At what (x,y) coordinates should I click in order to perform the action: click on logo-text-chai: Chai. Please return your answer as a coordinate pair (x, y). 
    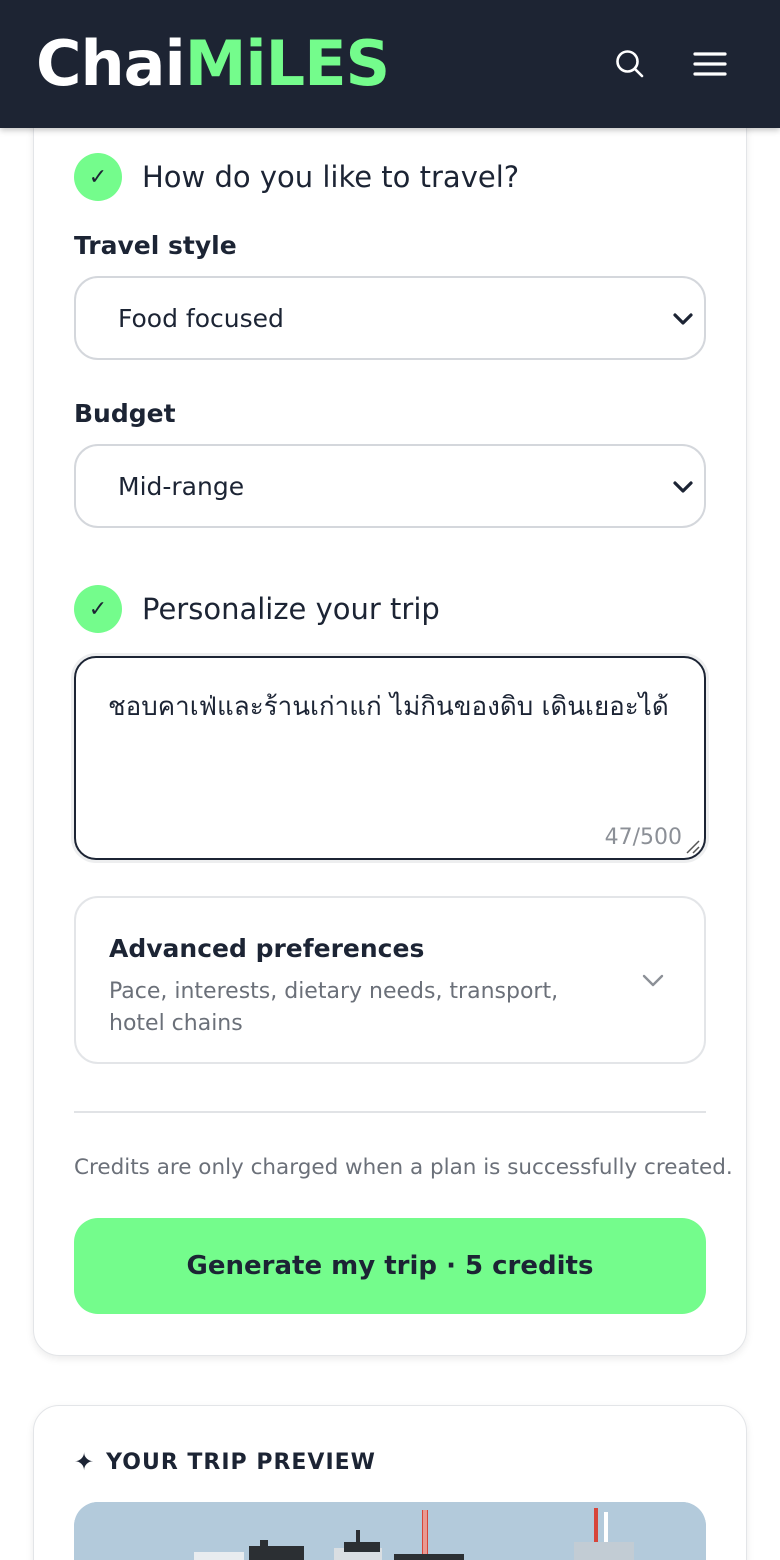
    Looking at the image, I should click on (111, 63).